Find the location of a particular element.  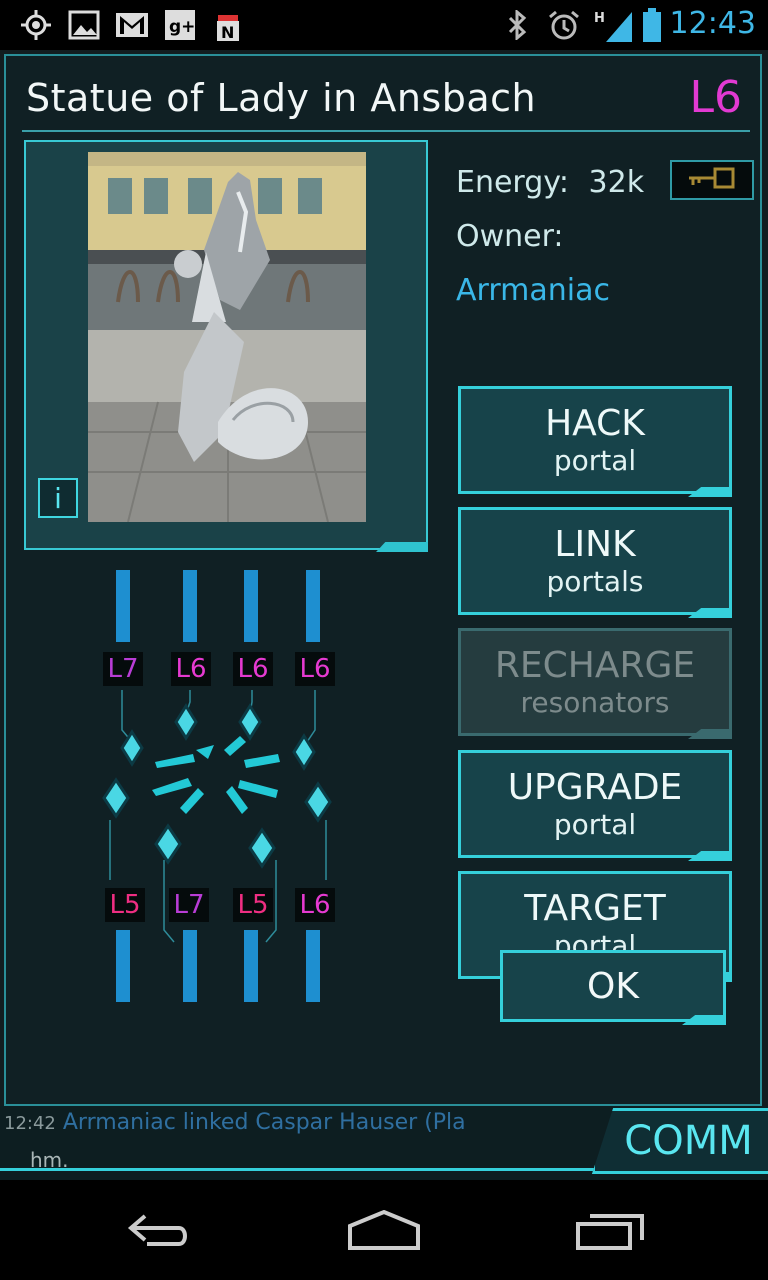

svg-text: N is located at coordinates (227, 32).